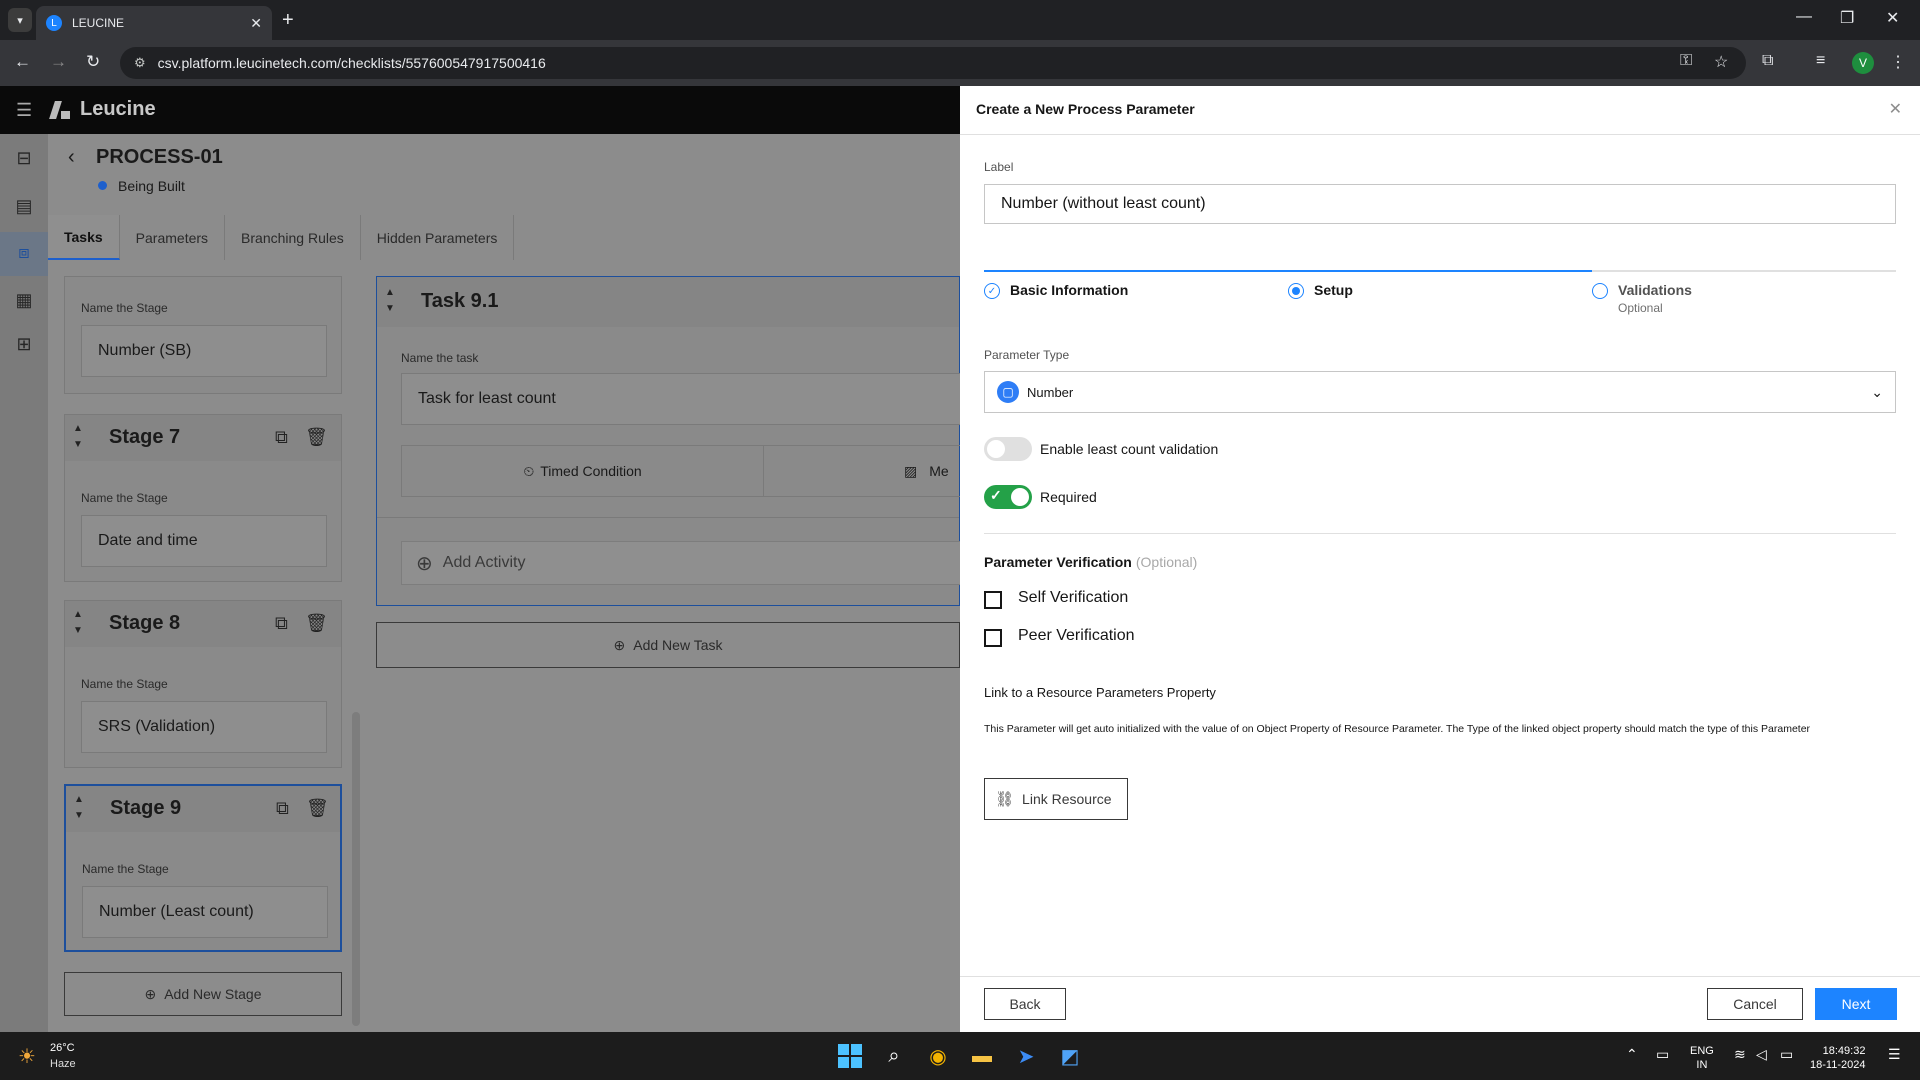 The height and width of the screenshot is (1080, 1920). What do you see at coordinates (24, 254) in the screenshot?
I see `process-icon: ⧈` at bounding box center [24, 254].